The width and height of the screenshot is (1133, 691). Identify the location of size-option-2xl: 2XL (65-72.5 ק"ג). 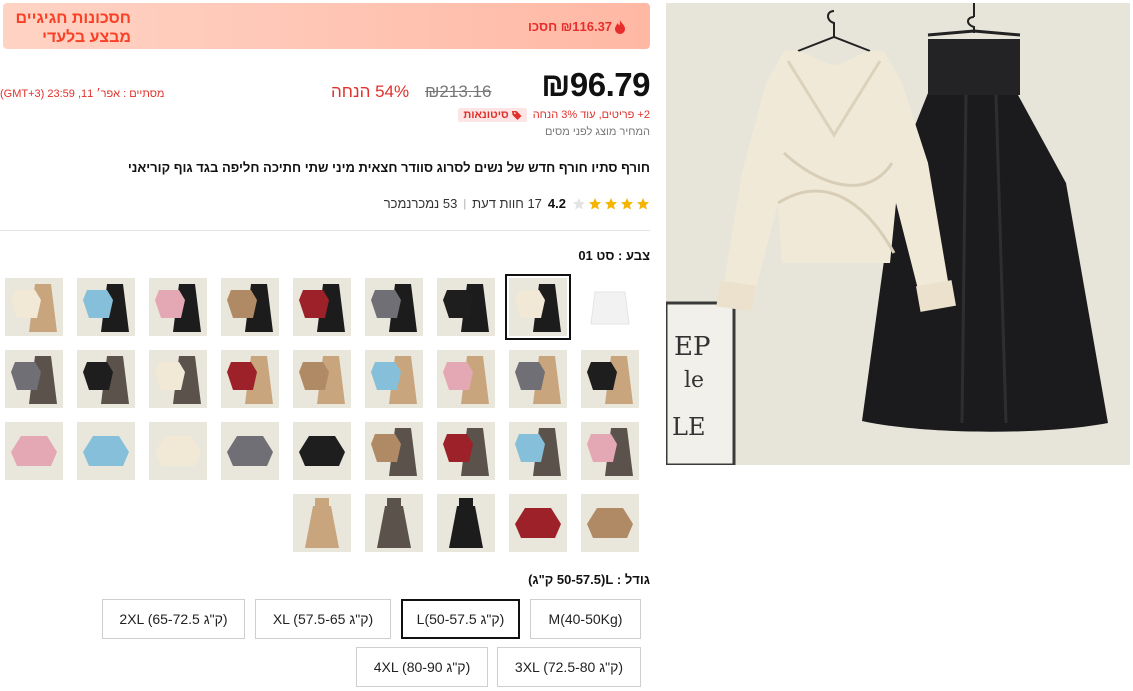
(173, 619).